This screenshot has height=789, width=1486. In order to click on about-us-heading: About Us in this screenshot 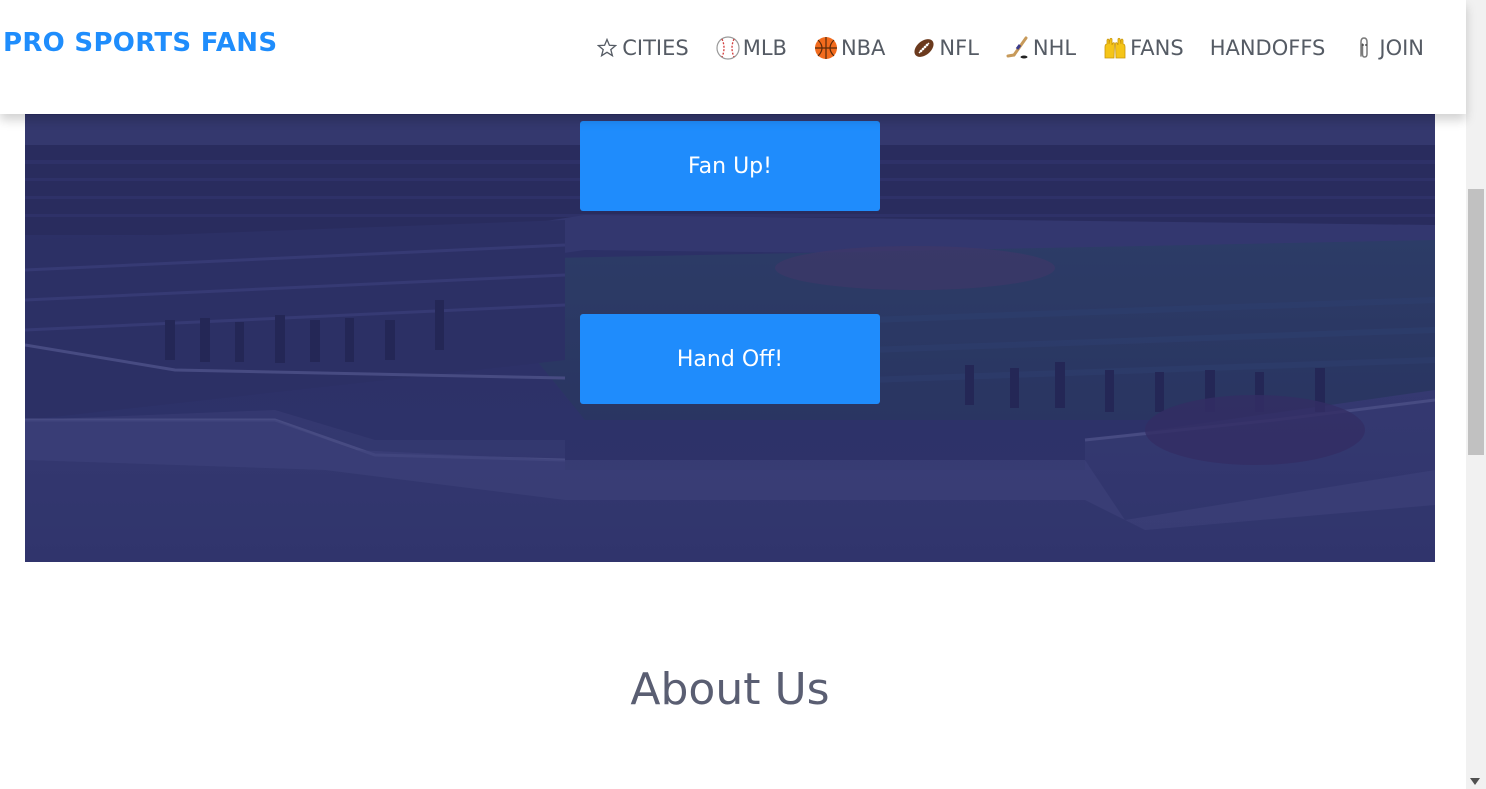, I will do `click(730, 689)`.